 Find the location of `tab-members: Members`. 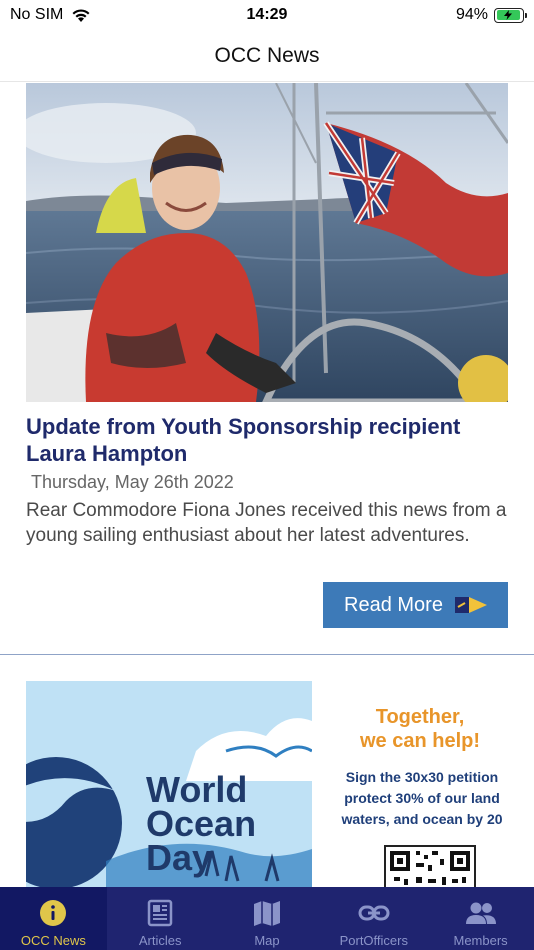

tab-members: Members is located at coordinates (480, 918).